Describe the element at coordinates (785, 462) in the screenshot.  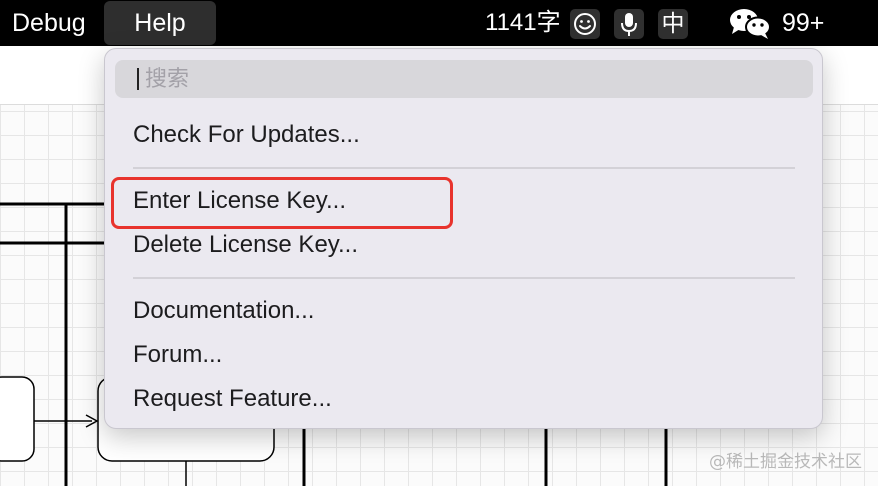
I see `watermark: @稀土掘金技术社区` at that location.